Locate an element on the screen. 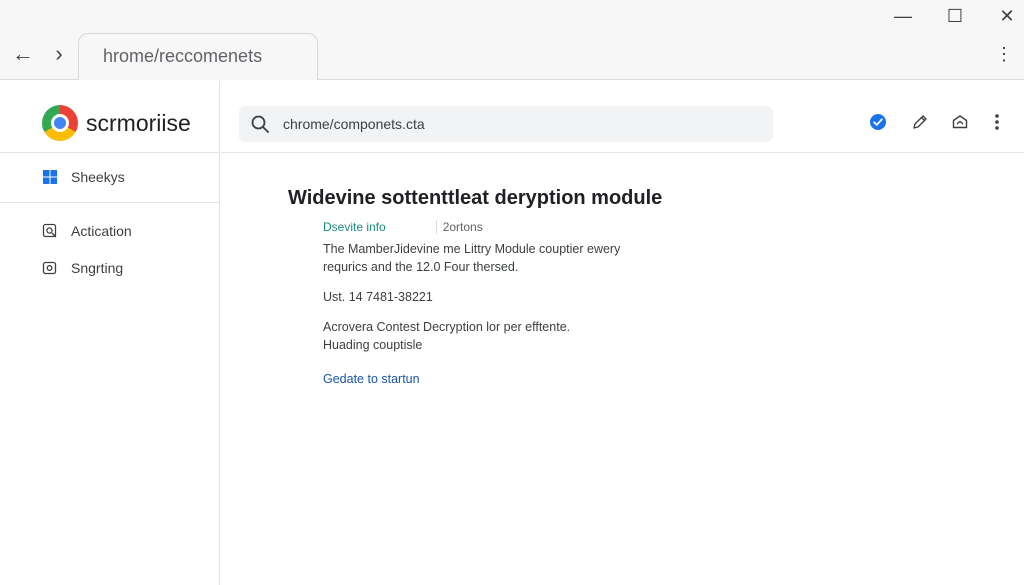  sidebar-item-sngrting: Sngrting is located at coordinates (82, 268).